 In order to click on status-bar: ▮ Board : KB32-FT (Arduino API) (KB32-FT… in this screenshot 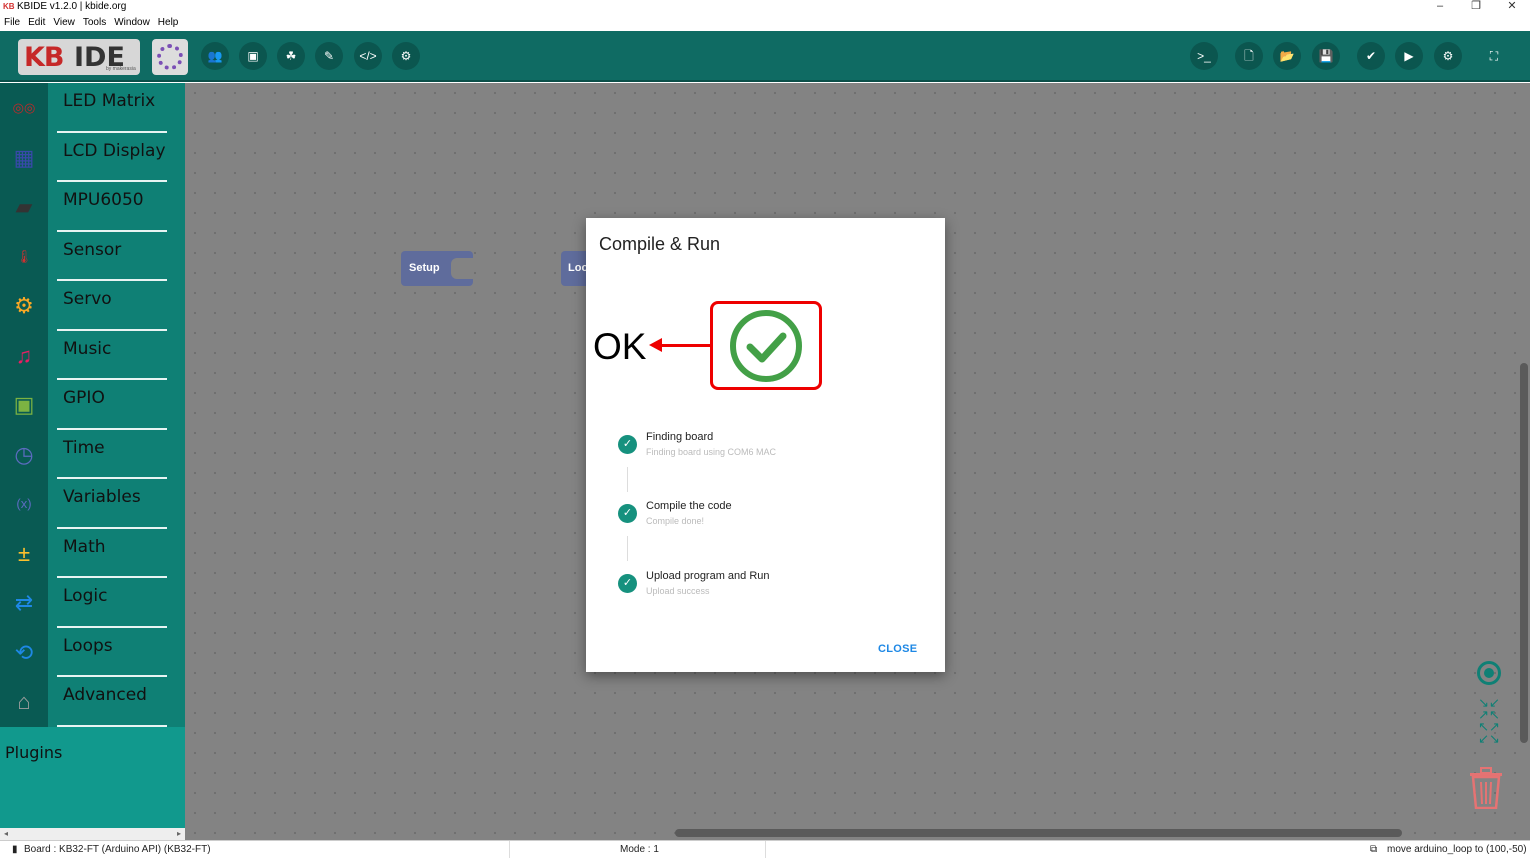, I will do `click(765, 849)`.